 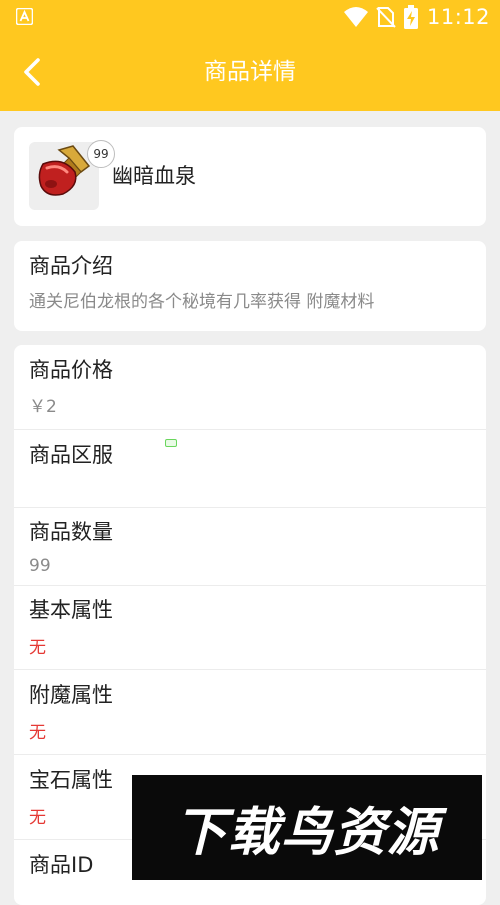 I want to click on enchant-attr-value: 无, so click(x=37, y=733).